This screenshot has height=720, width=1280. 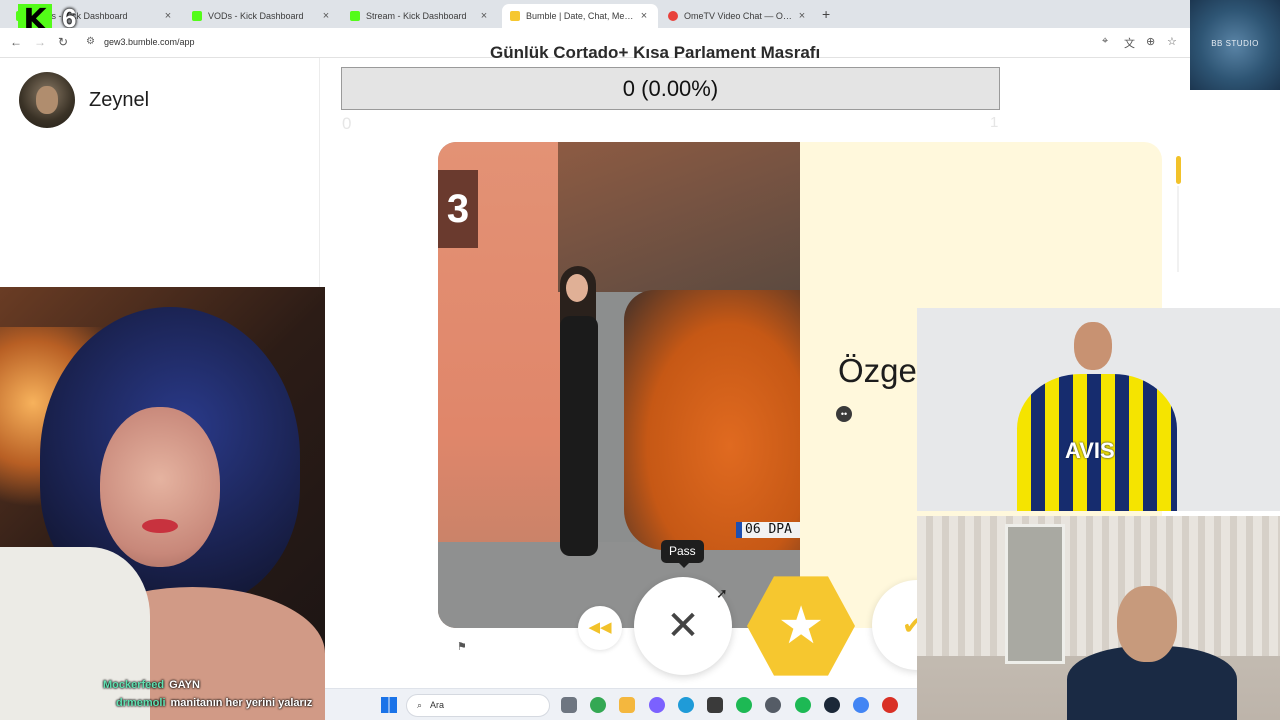 What do you see at coordinates (1178, 170) in the screenshot?
I see `scrollbar-thumb` at bounding box center [1178, 170].